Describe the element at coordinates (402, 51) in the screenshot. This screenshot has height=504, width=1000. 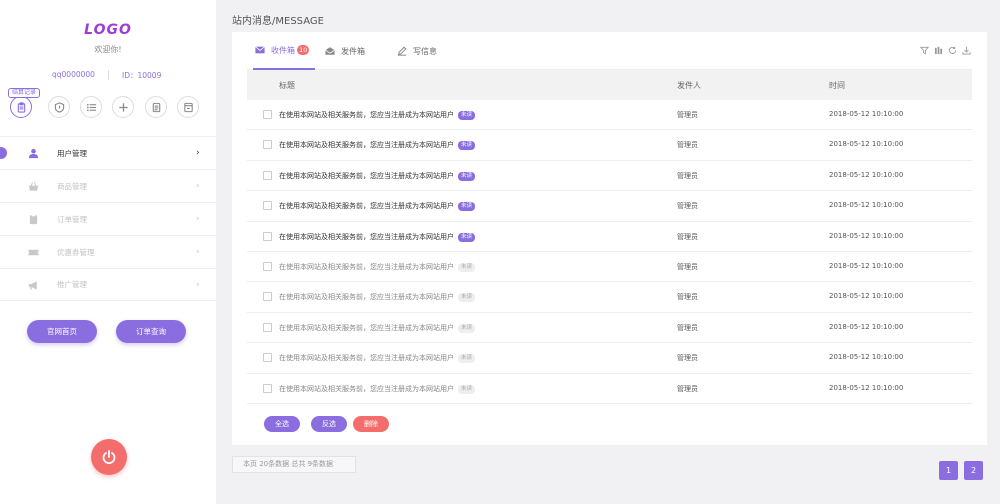
I see `pen-icon` at that location.